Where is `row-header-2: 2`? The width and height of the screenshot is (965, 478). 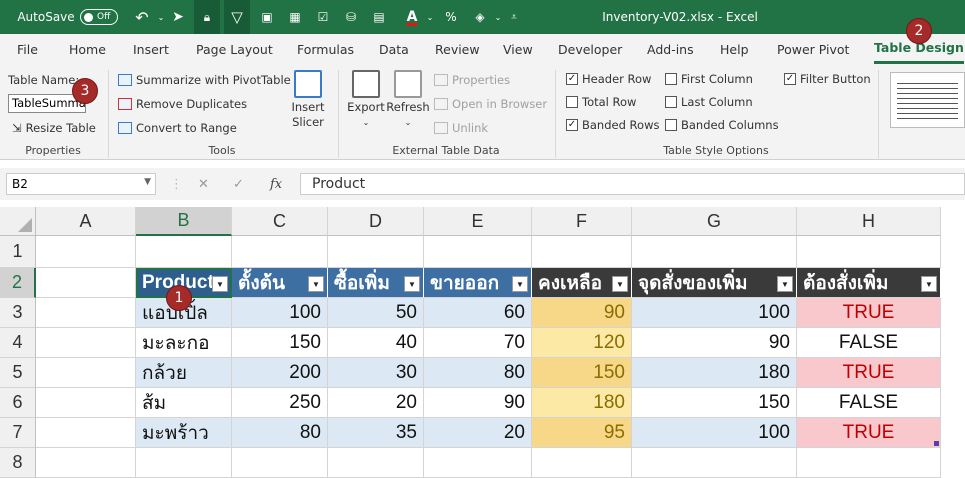 row-header-2: 2 is located at coordinates (18, 283).